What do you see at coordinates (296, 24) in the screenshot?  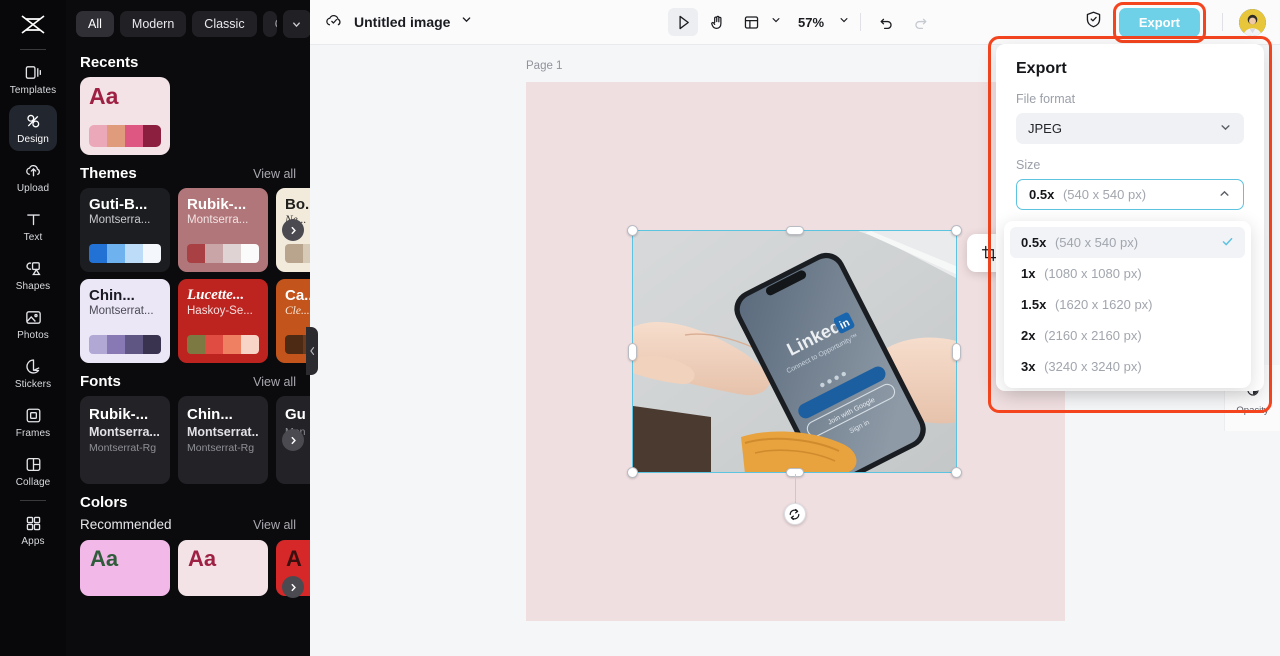 I see `filter-more-button` at bounding box center [296, 24].